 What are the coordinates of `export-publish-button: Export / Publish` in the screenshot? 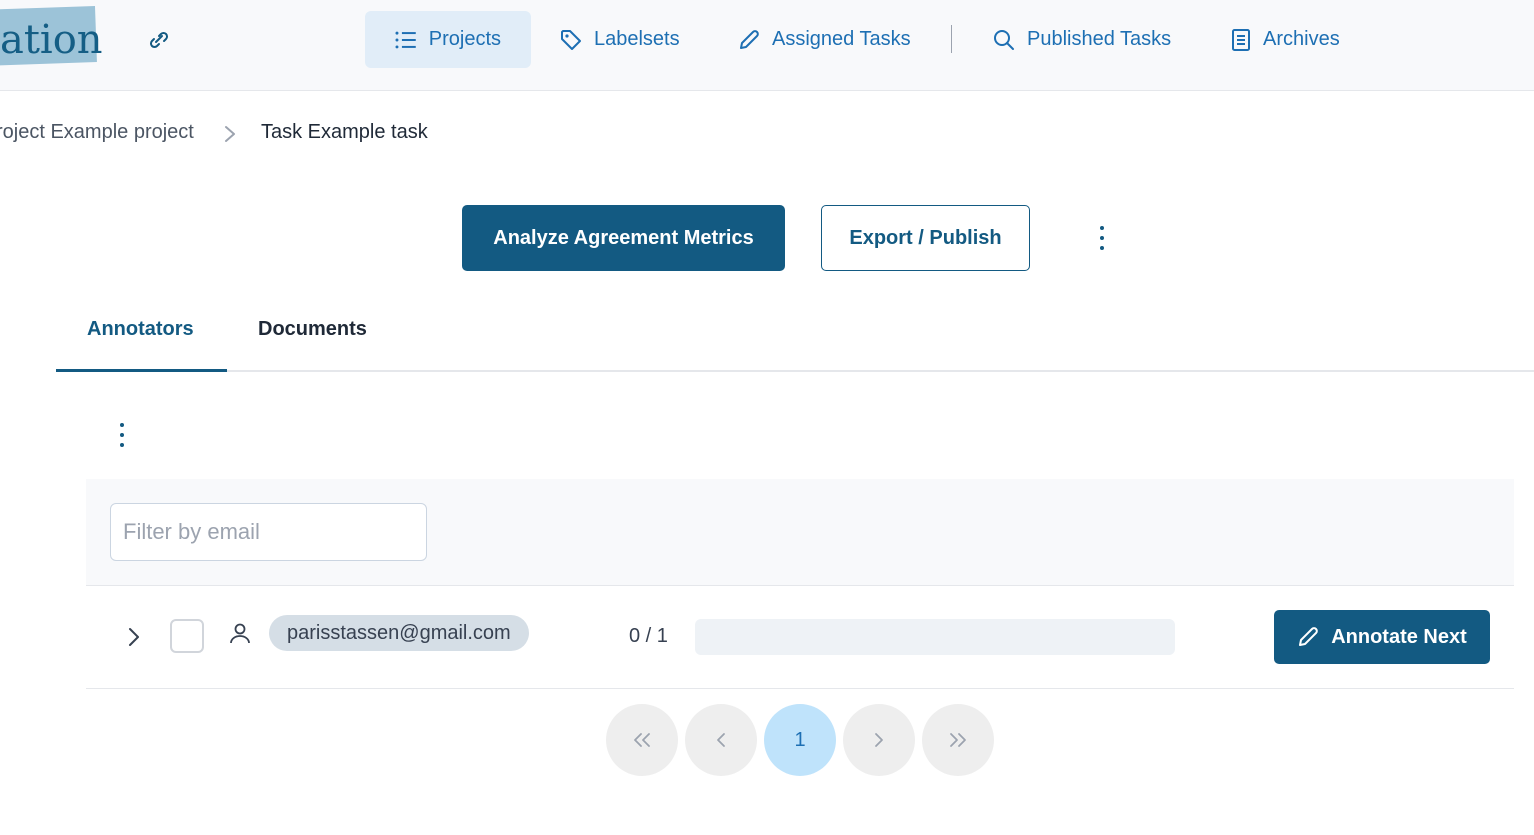 It's located at (925, 238).